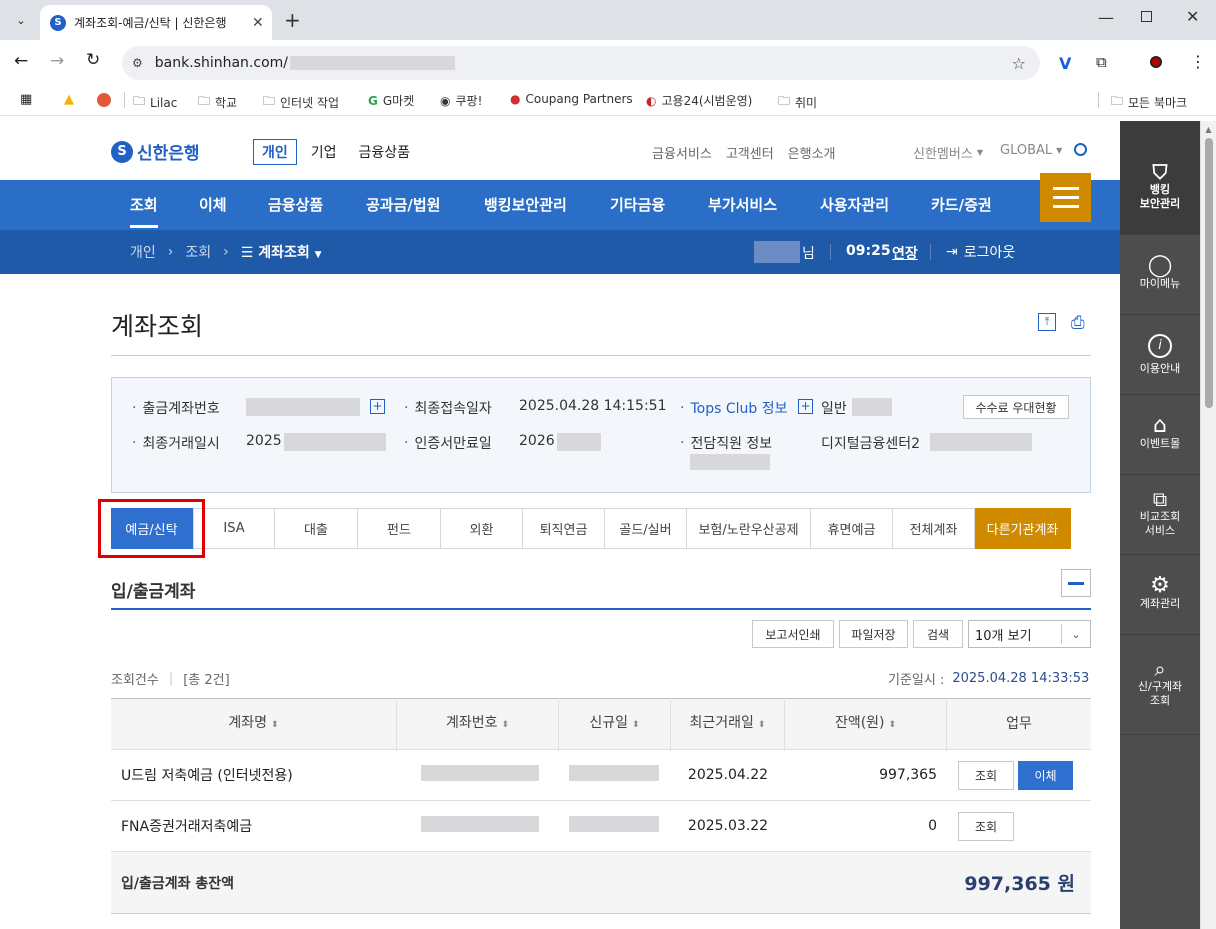  Describe the element at coordinates (217, 102) in the screenshot. I see `bookmark-school: 🗀 학교` at that location.